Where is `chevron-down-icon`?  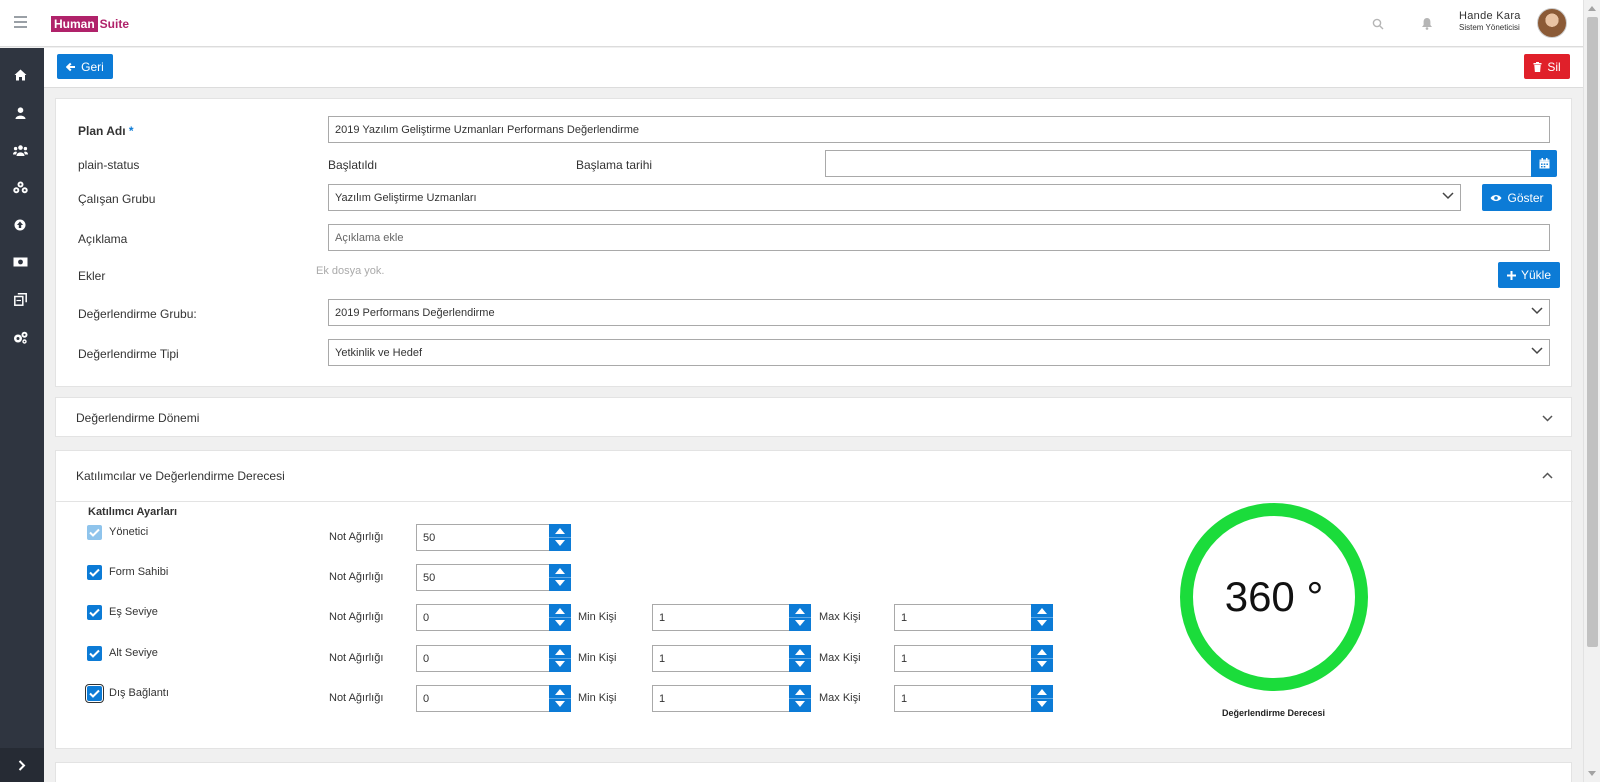 chevron-down-icon is located at coordinates (1448, 196).